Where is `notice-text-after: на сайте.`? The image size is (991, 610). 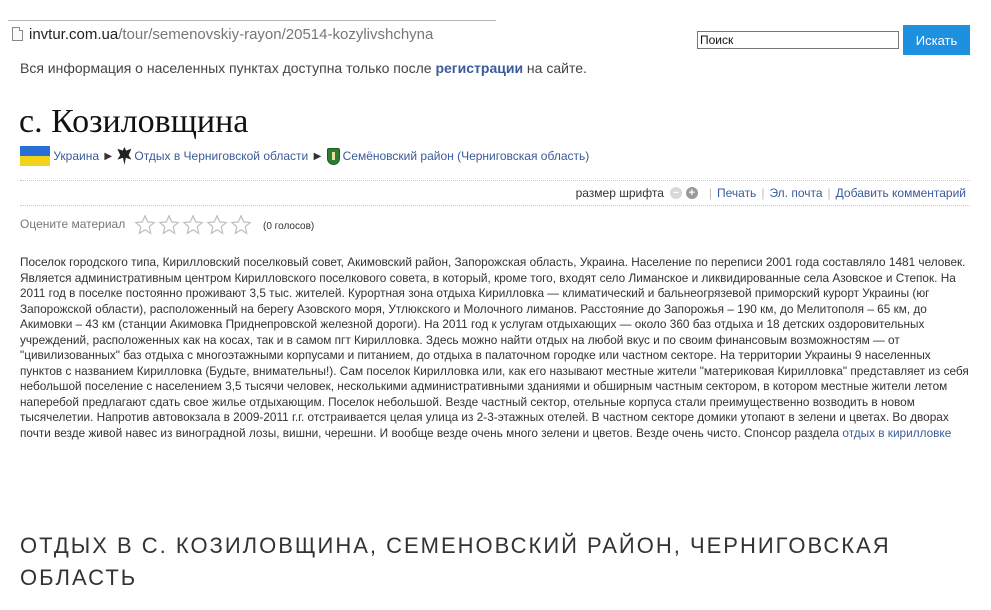 notice-text-after: на сайте. is located at coordinates (555, 68).